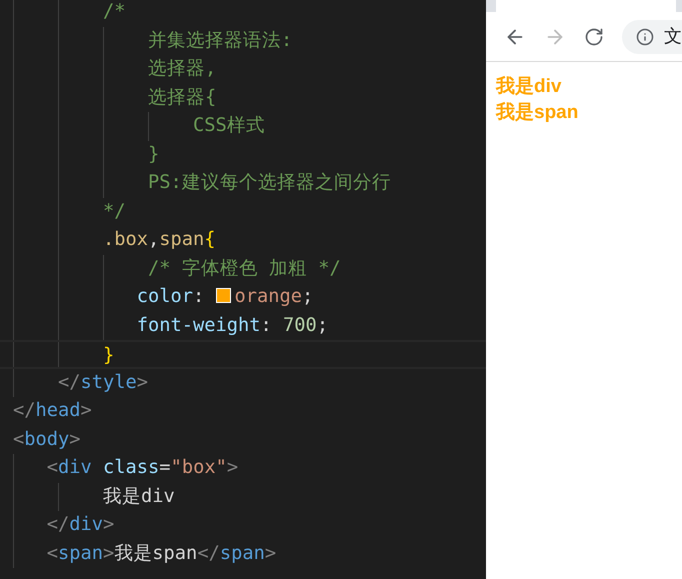  What do you see at coordinates (198, 325) in the screenshot?
I see `css-property: font-weight` at bounding box center [198, 325].